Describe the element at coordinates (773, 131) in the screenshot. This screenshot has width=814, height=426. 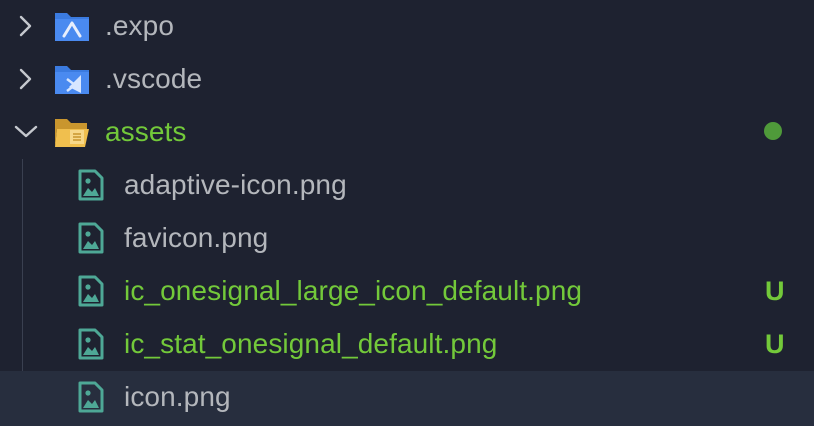
I see `git-modified-dot` at that location.